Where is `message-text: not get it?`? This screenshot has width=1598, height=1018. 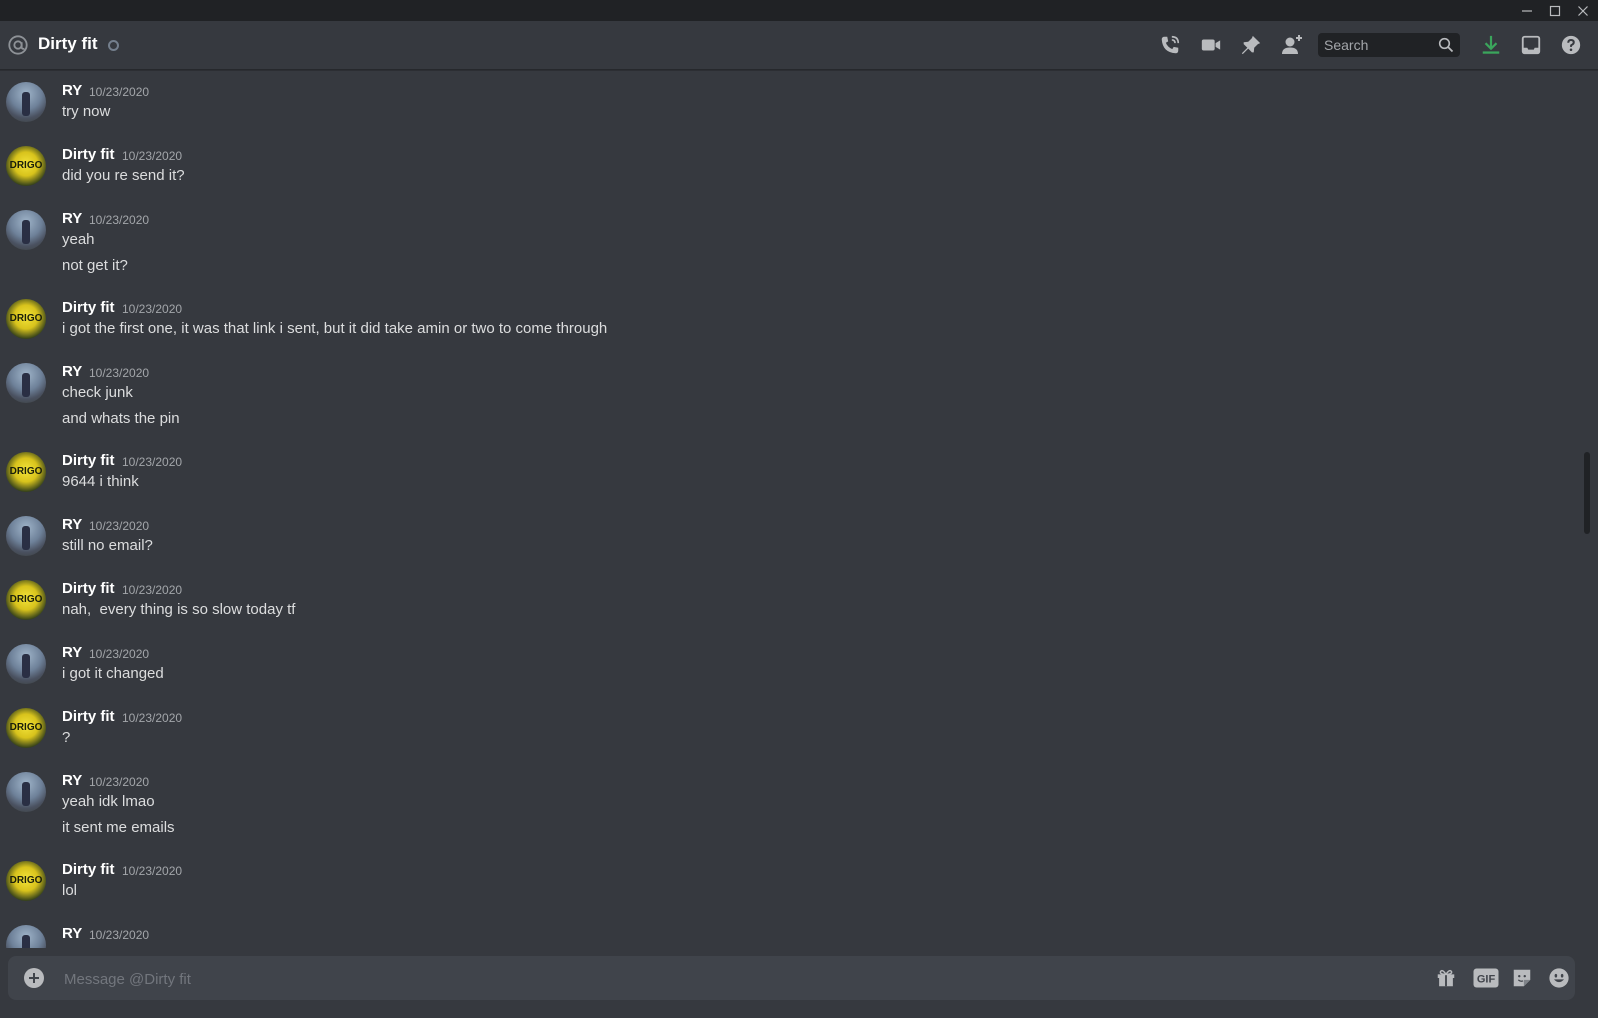
message-text: not get it? is located at coordinates (95, 265).